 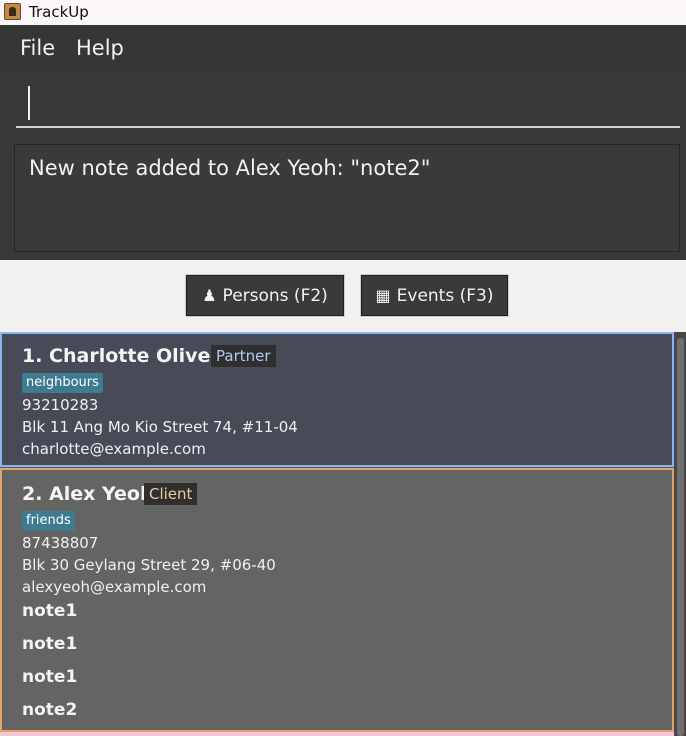 I want to click on person-phone: 93210283, so click(x=60, y=405).